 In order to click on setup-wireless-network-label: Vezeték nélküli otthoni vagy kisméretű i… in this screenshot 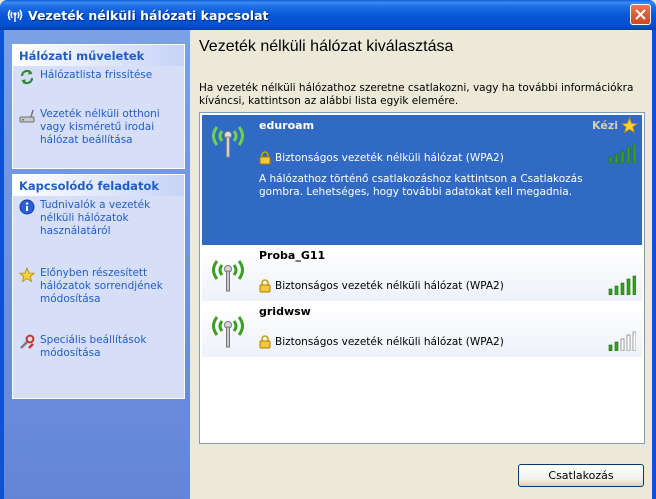, I will do `click(100, 127)`.